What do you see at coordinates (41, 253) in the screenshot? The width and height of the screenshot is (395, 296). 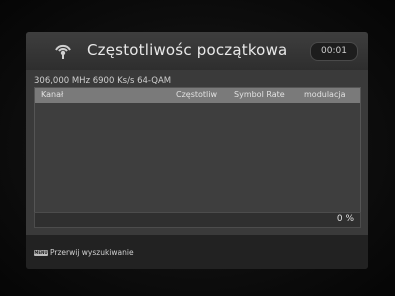 I see `menu-key-icon: MENU` at bounding box center [41, 253].